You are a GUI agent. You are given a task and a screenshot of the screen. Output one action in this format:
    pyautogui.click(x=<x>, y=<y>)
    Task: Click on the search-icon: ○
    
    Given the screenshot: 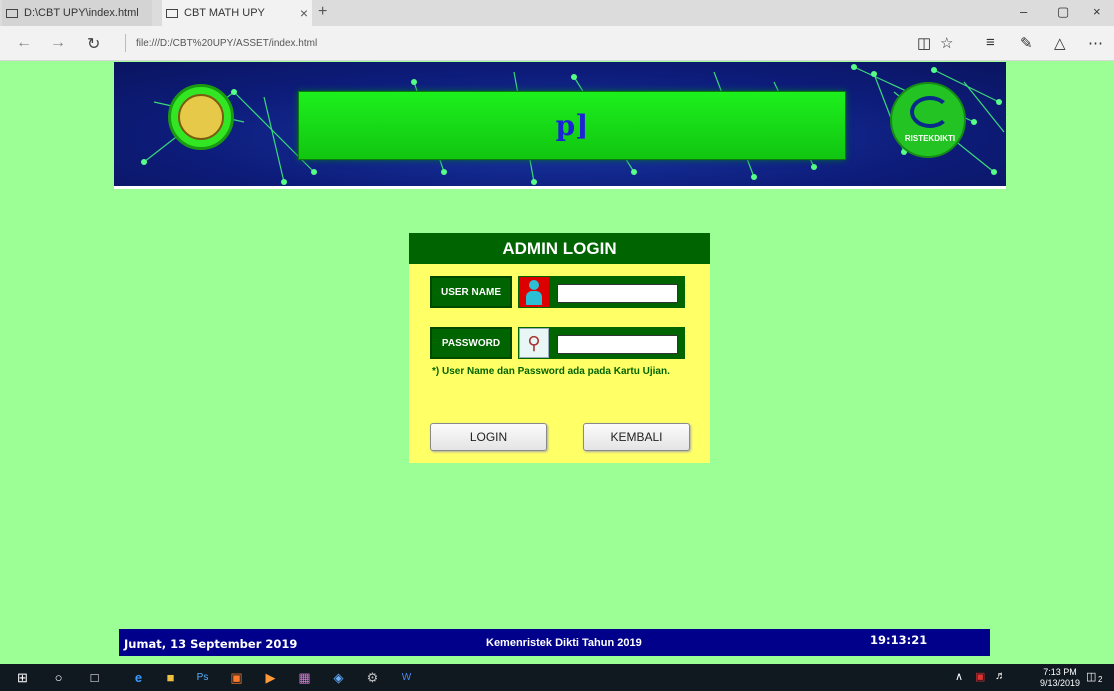 What is the action you would take?
    pyautogui.click(x=58, y=677)
    